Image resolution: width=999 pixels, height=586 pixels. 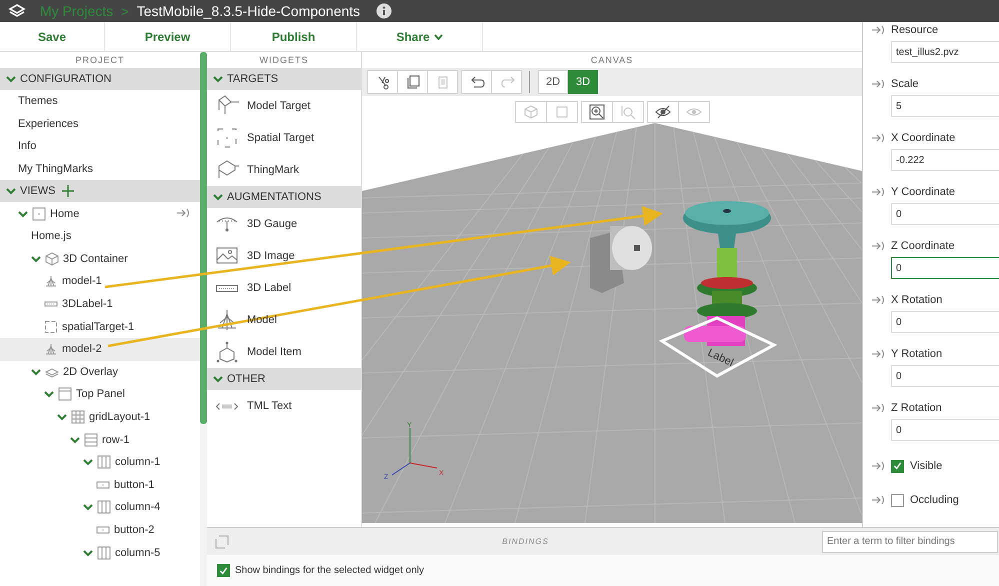 I want to click on property-label: Z Coordinate, so click(x=923, y=246).